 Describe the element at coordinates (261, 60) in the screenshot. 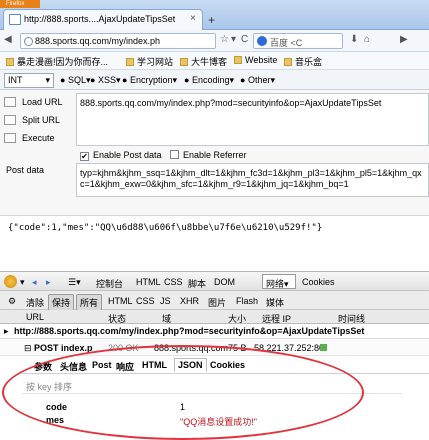

I see `bookmark-label: Website` at that location.